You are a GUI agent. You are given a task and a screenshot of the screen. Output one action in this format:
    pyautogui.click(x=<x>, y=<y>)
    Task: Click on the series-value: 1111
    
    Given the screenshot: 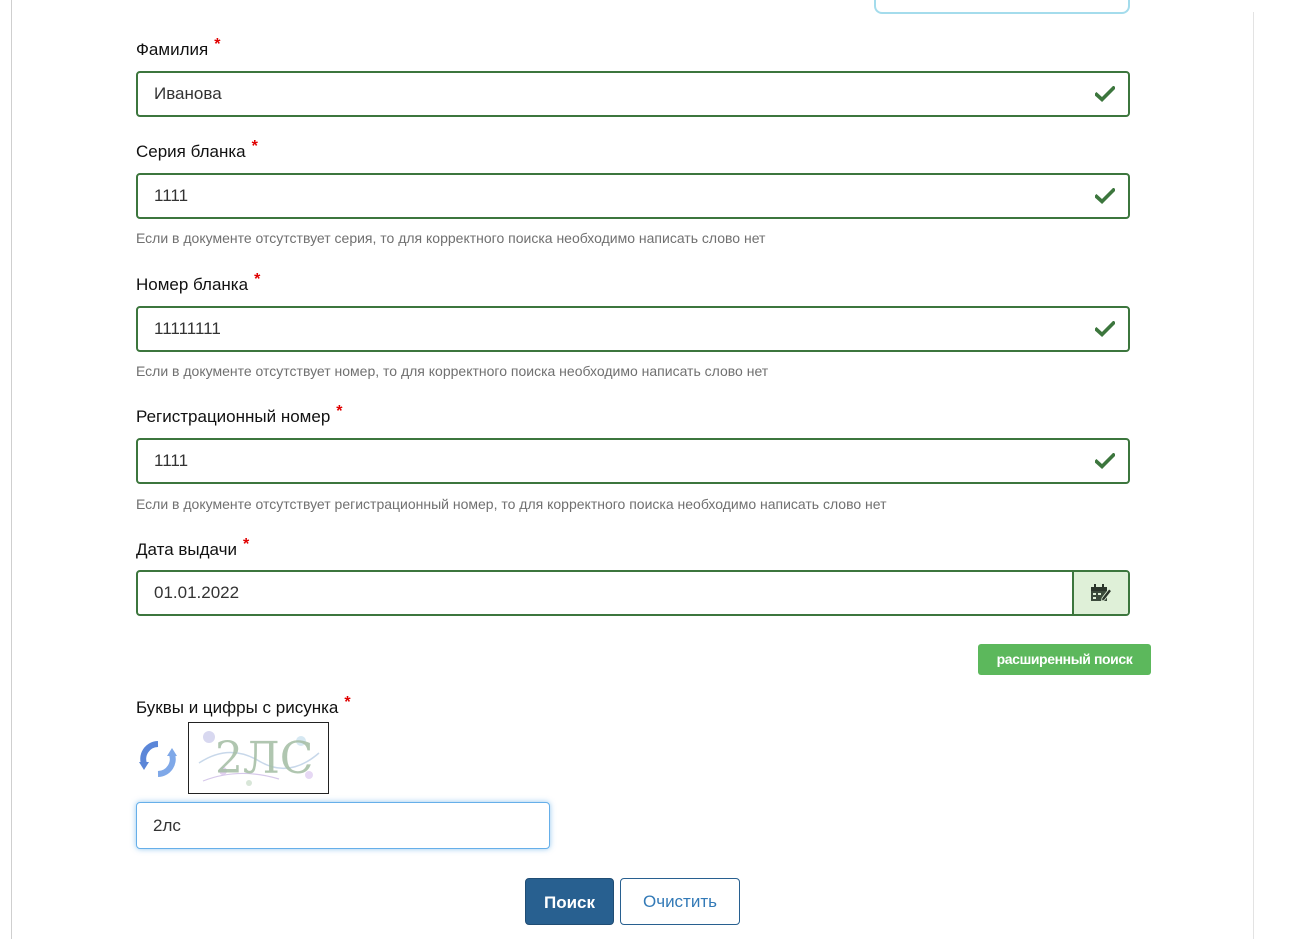 What is the action you would take?
    pyautogui.click(x=171, y=195)
    